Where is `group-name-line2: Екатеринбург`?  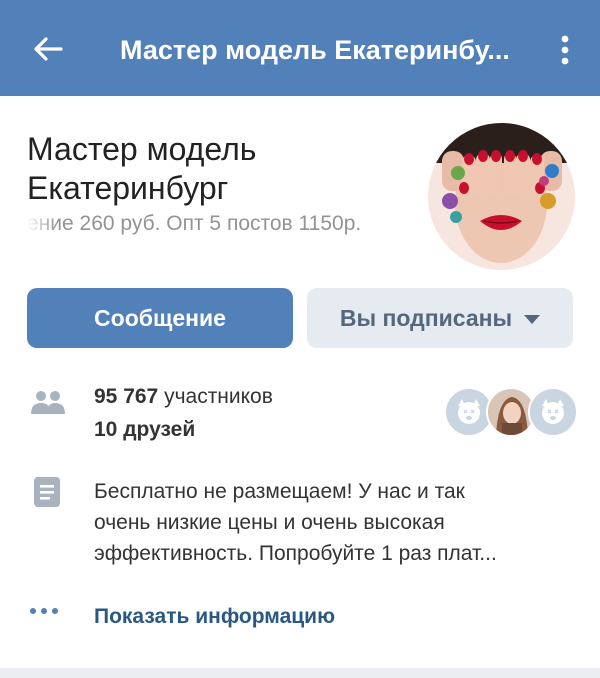
group-name-line2: Екатеринбург is located at coordinates (128, 188).